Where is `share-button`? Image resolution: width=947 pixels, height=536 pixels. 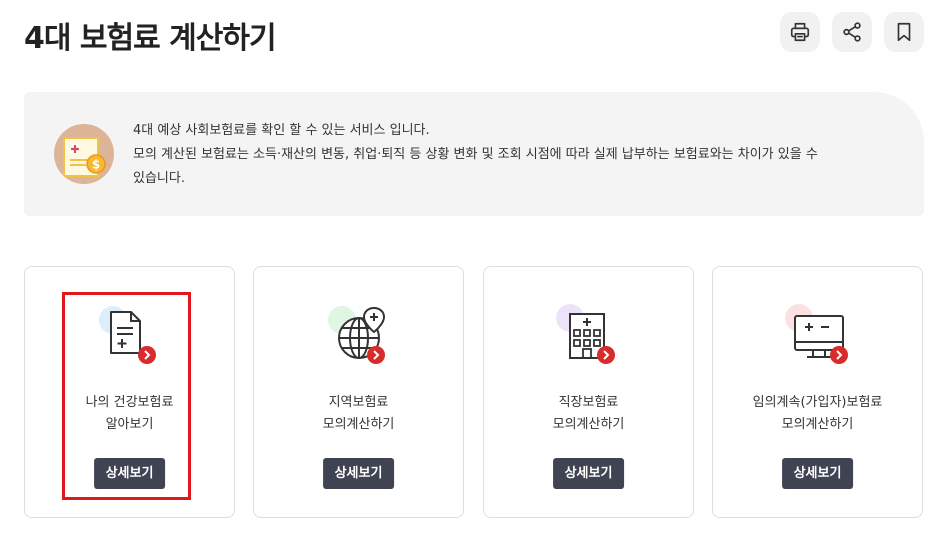 share-button is located at coordinates (852, 32).